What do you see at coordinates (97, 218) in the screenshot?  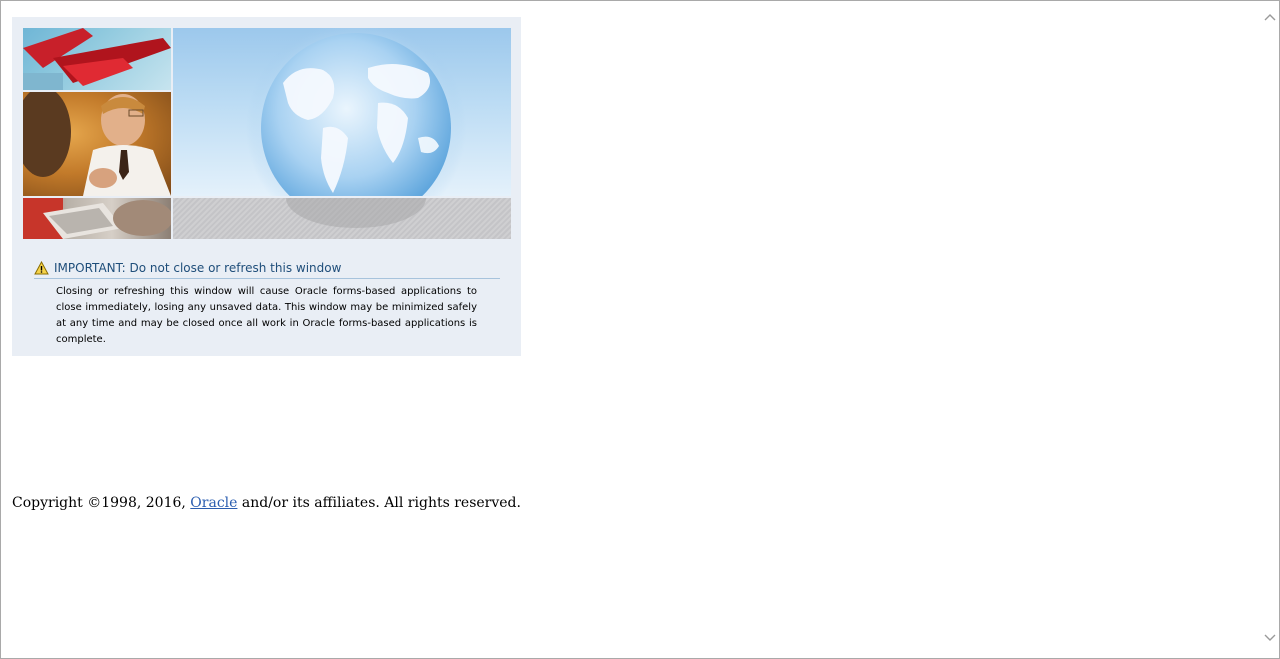 I see `laptop-photo` at bounding box center [97, 218].